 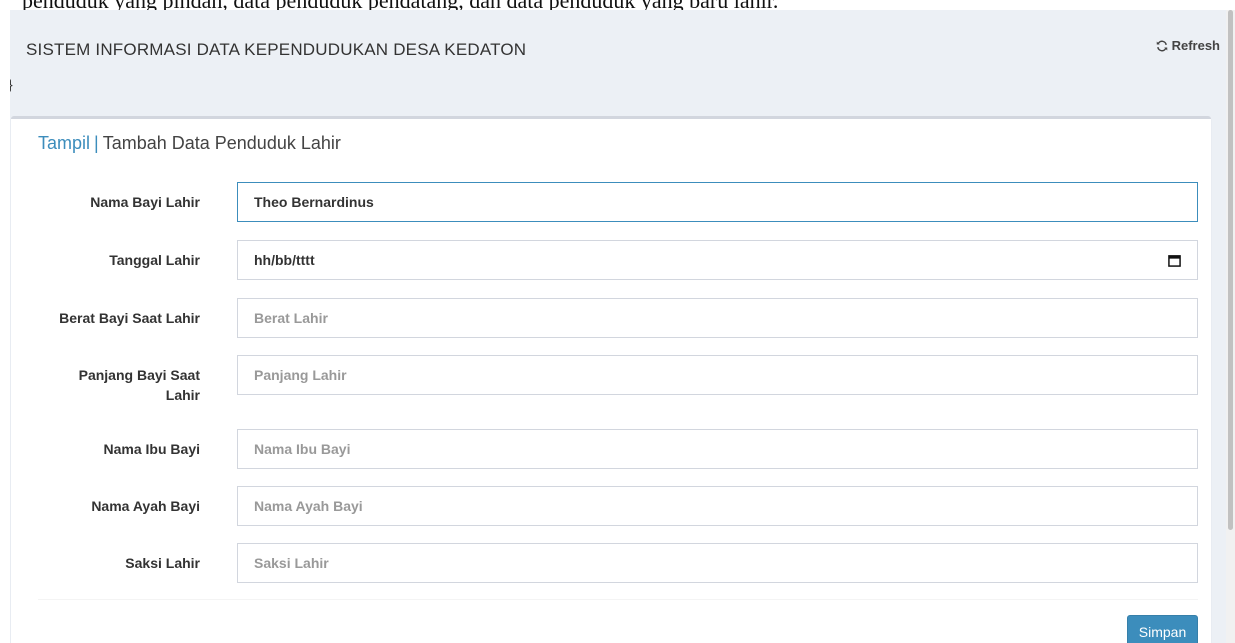 What do you see at coordinates (221, 143) in the screenshot?
I see `box-title-text: Tambah Data Penduduk Lahir` at bounding box center [221, 143].